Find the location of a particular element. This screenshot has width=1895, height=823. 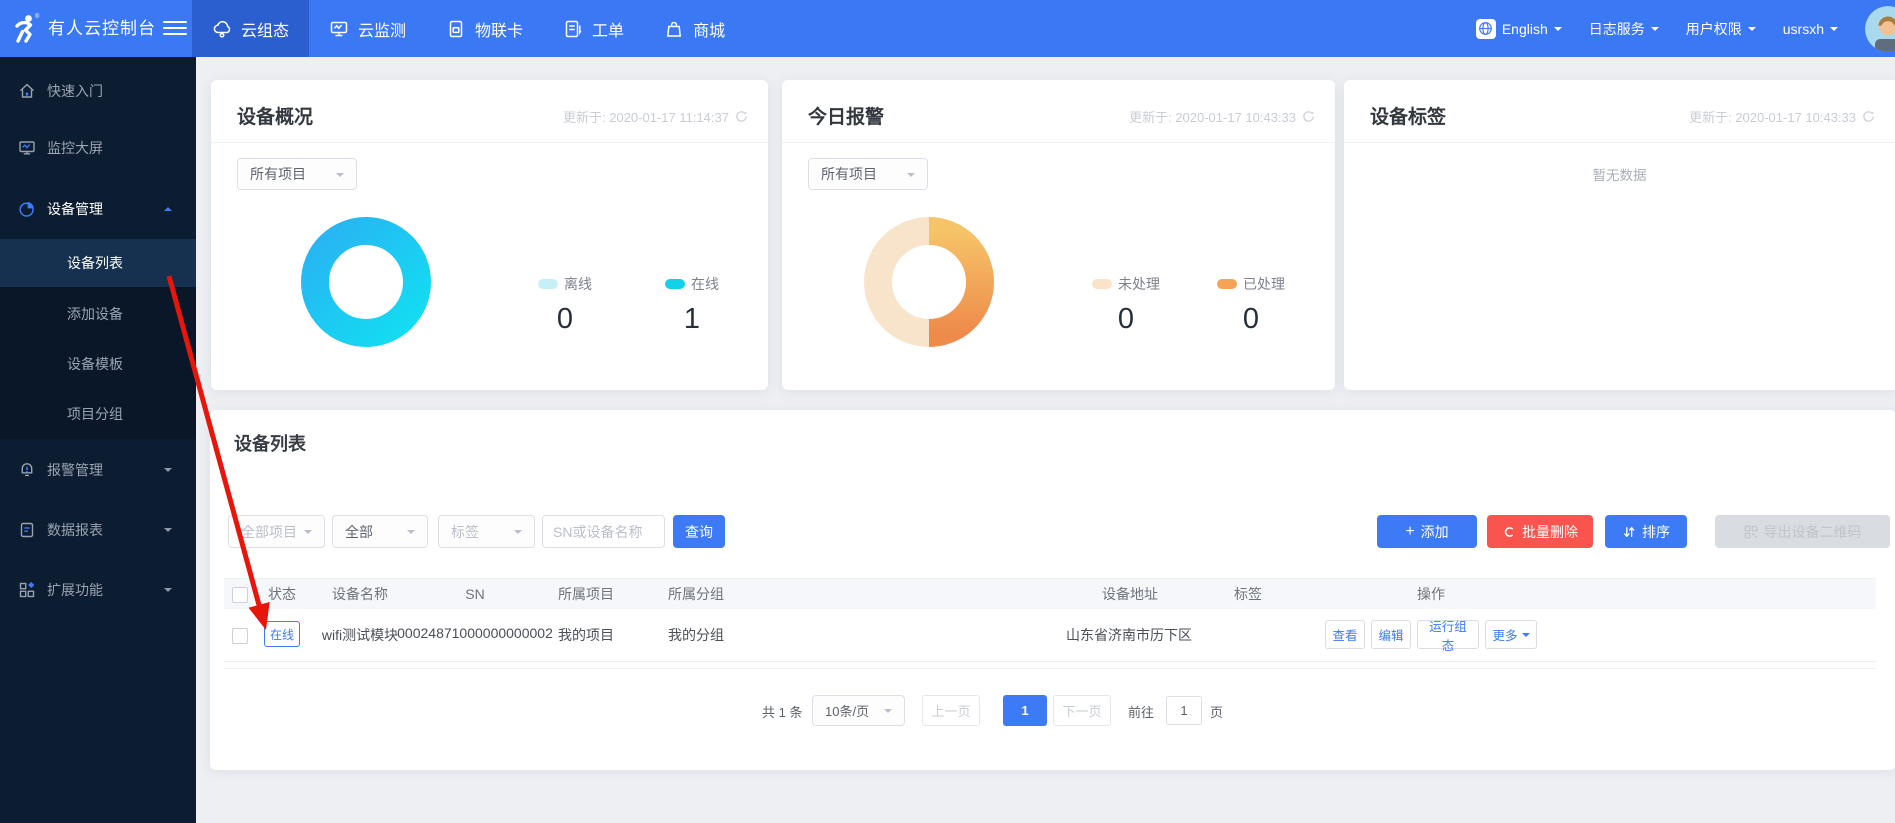

select-all-checkbox is located at coordinates (240, 595).